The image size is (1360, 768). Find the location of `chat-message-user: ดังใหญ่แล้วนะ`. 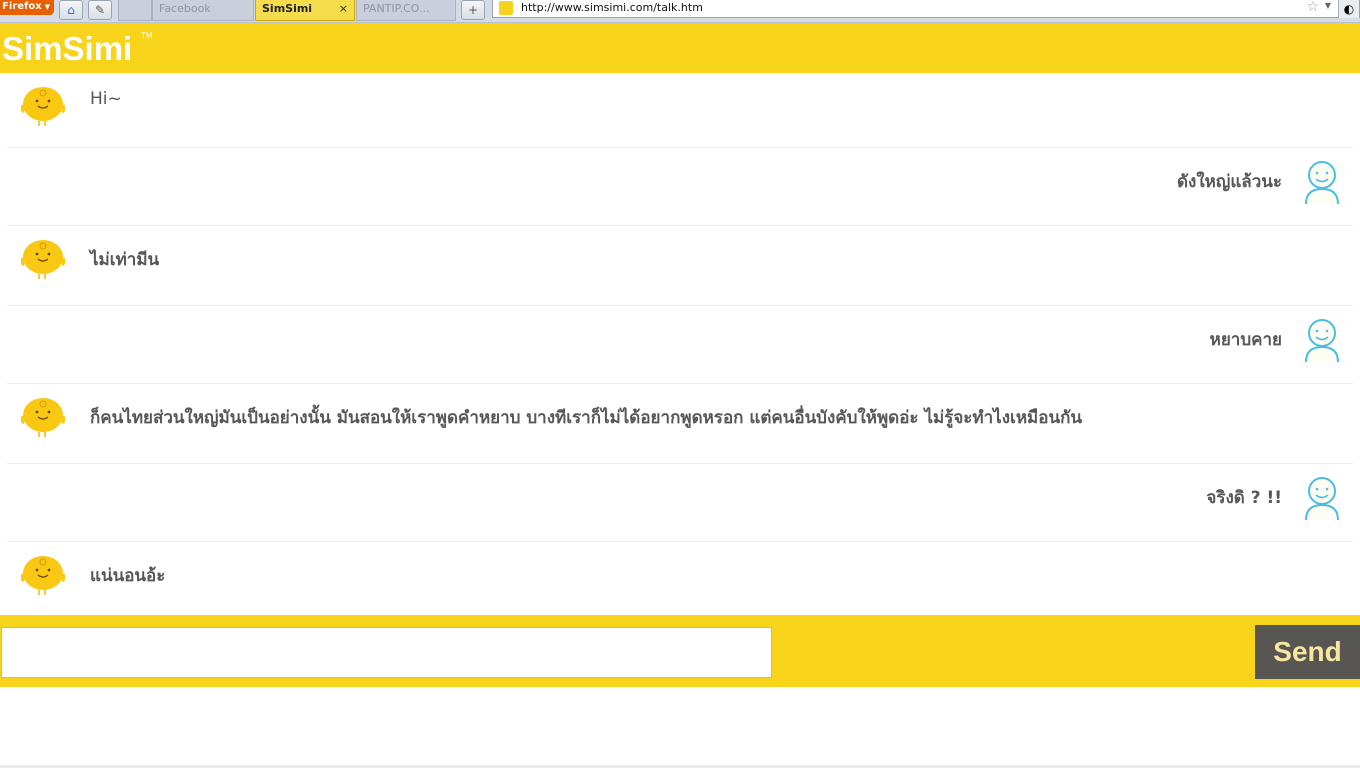

chat-message-user: ดังใหญ่แล้วนะ is located at coordinates (680, 187).